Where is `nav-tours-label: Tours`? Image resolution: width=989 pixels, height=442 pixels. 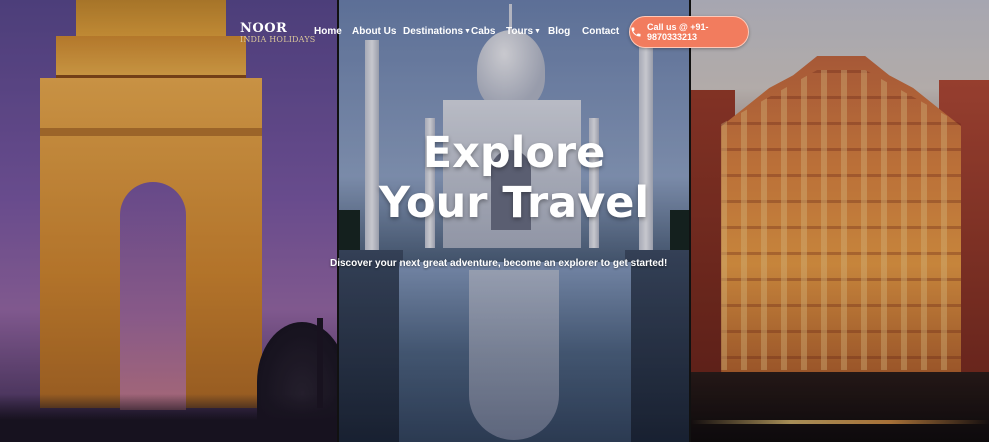 nav-tours-label: Tours is located at coordinates (520, 31).